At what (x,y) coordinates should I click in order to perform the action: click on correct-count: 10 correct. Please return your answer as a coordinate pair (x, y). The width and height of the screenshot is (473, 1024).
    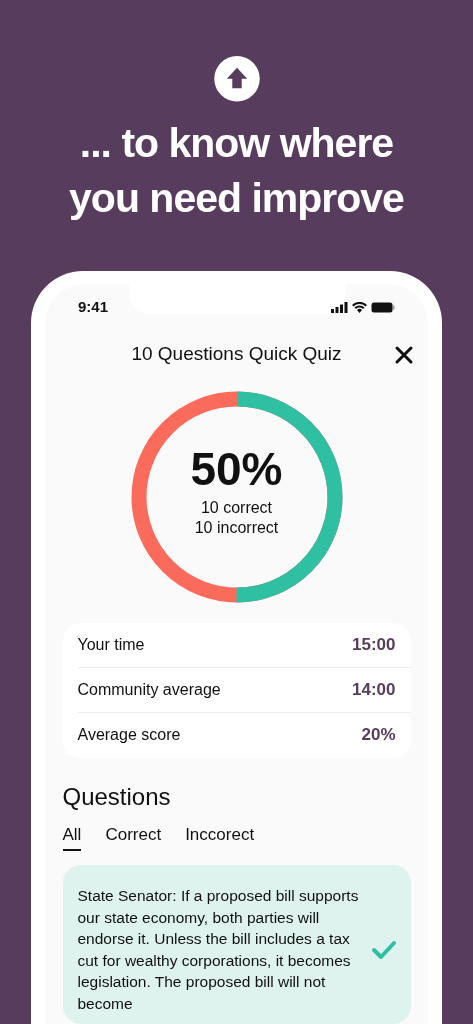
    Looking at the image, I should click on (236, 508).